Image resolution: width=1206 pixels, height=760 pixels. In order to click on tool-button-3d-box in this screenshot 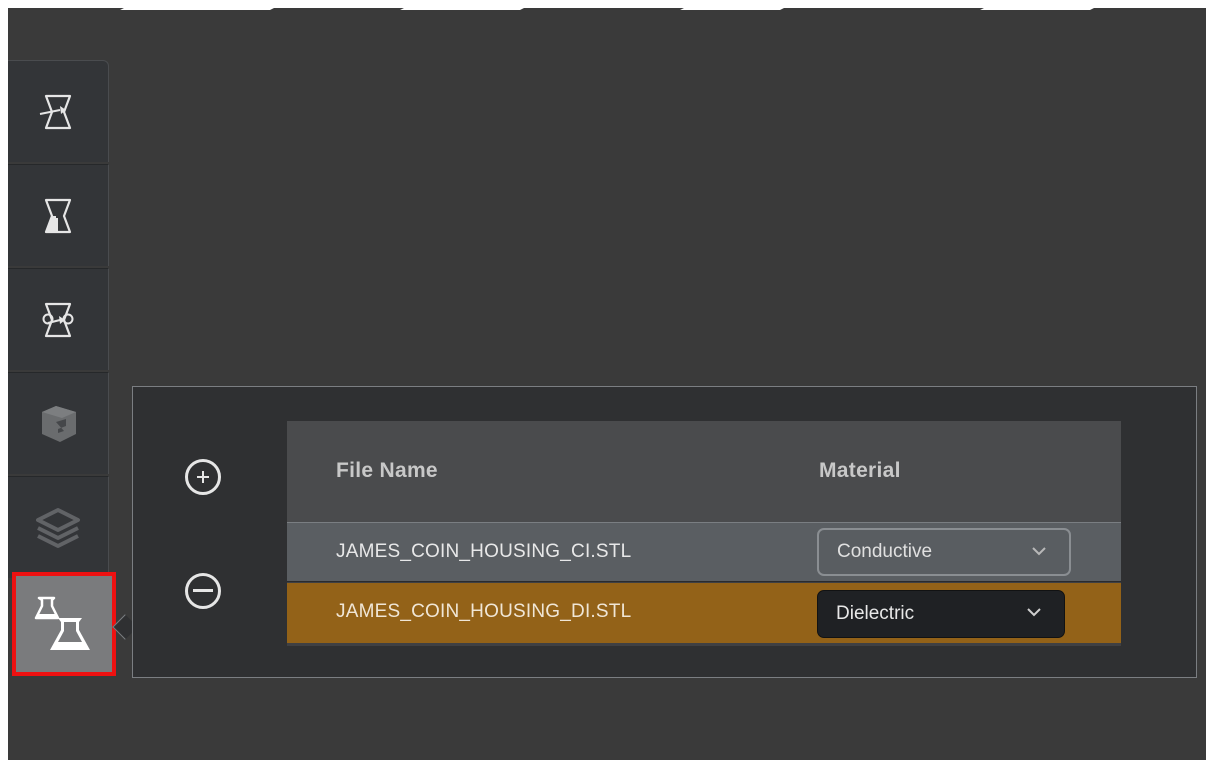, I will do `click(58, 423)`.